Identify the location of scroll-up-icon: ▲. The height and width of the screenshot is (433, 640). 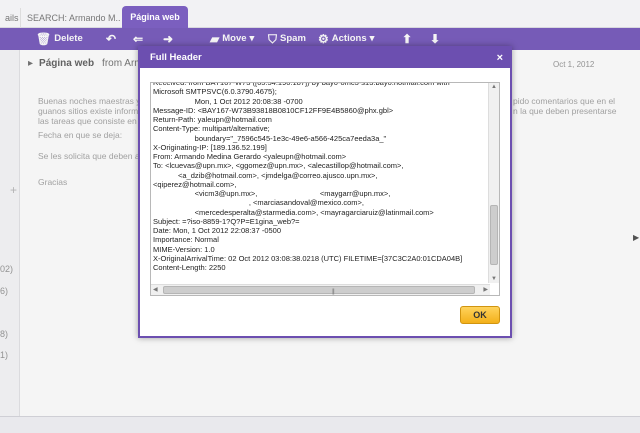
(494, 87).